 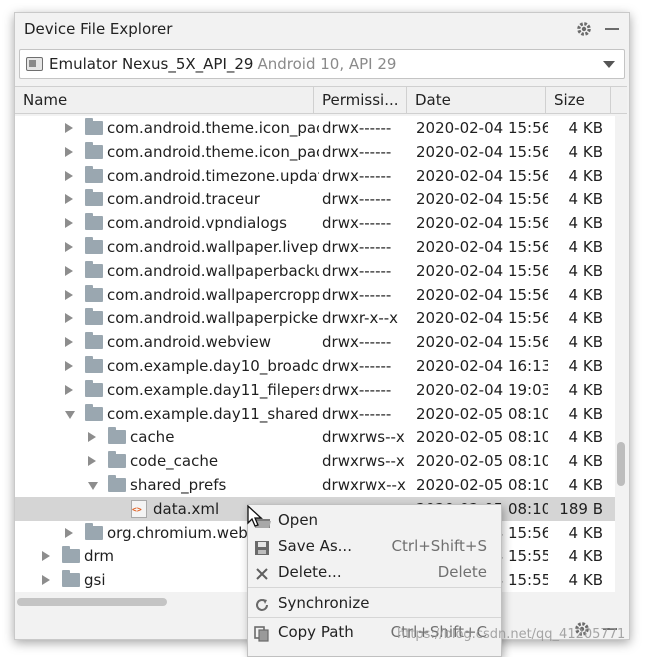 What do you see at coordinates (612, 29) in the screenshot?
I see `minimize-icon` at bounding box center [612, 29].